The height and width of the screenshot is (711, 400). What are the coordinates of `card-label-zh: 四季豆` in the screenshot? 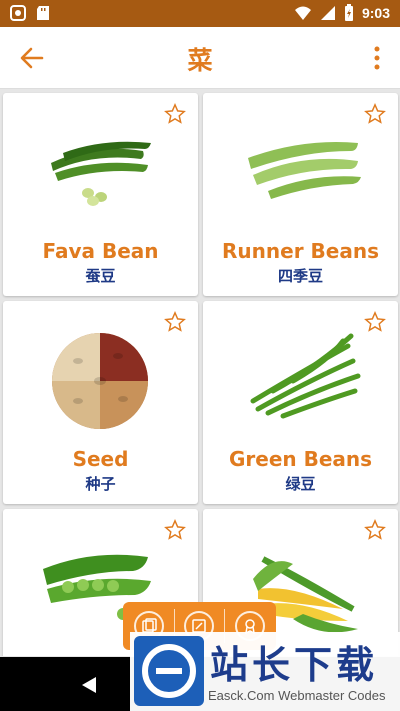 It's located at (300, 276).